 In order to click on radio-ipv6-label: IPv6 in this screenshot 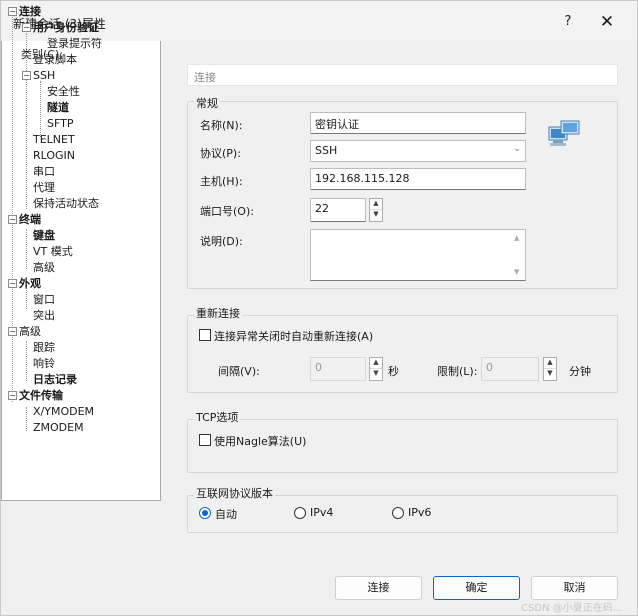, I will do `click(420, 512)`.